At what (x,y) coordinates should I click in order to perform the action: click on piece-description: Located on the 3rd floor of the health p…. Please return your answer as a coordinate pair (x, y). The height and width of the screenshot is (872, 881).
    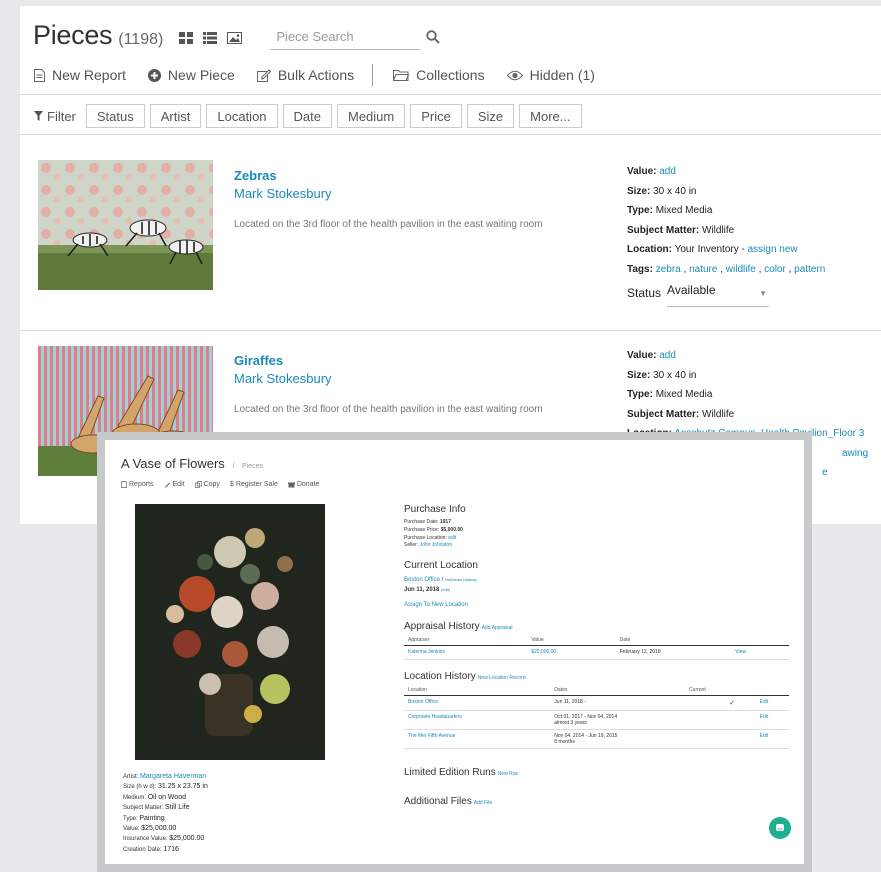
    Looking at the image, I should click on (388, 224).